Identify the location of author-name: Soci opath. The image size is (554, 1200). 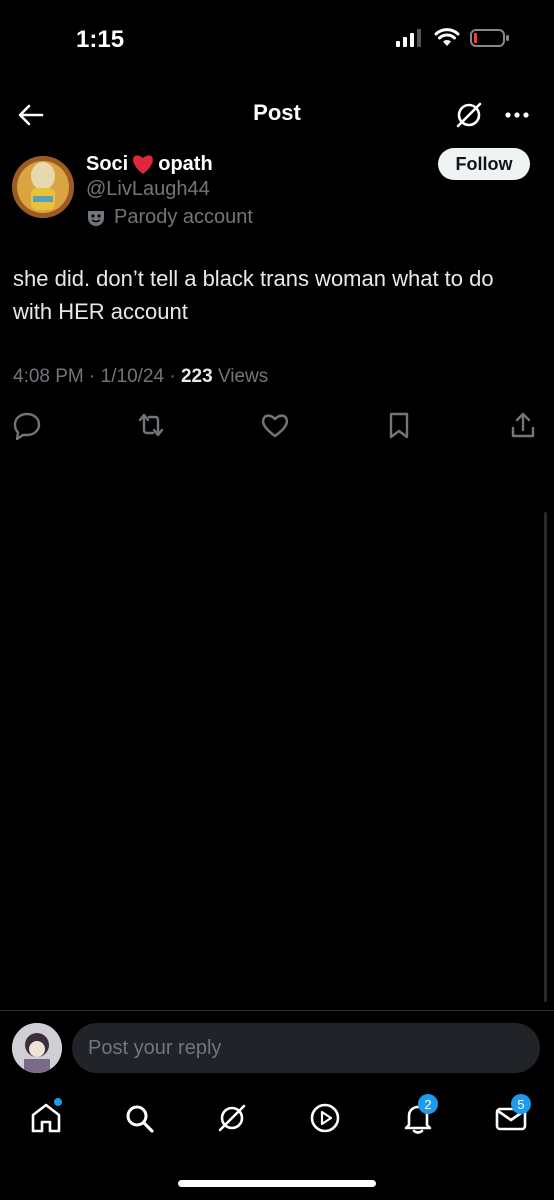
(149, 164).